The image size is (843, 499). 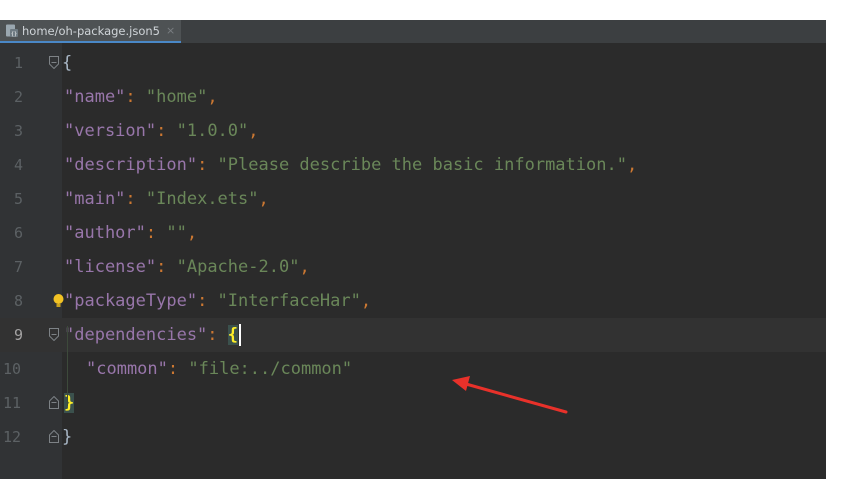 I want to click on code-line: "name": "home",, so click(x=444, y=97).